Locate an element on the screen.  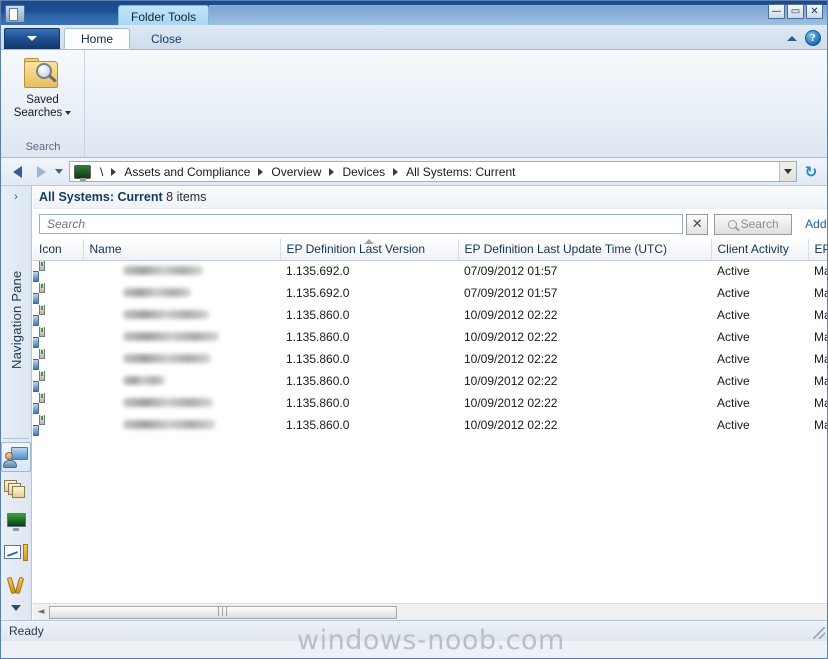
cell-ep-update-time: 10/09/2012 02:22 is located at coordinates (511, 403).